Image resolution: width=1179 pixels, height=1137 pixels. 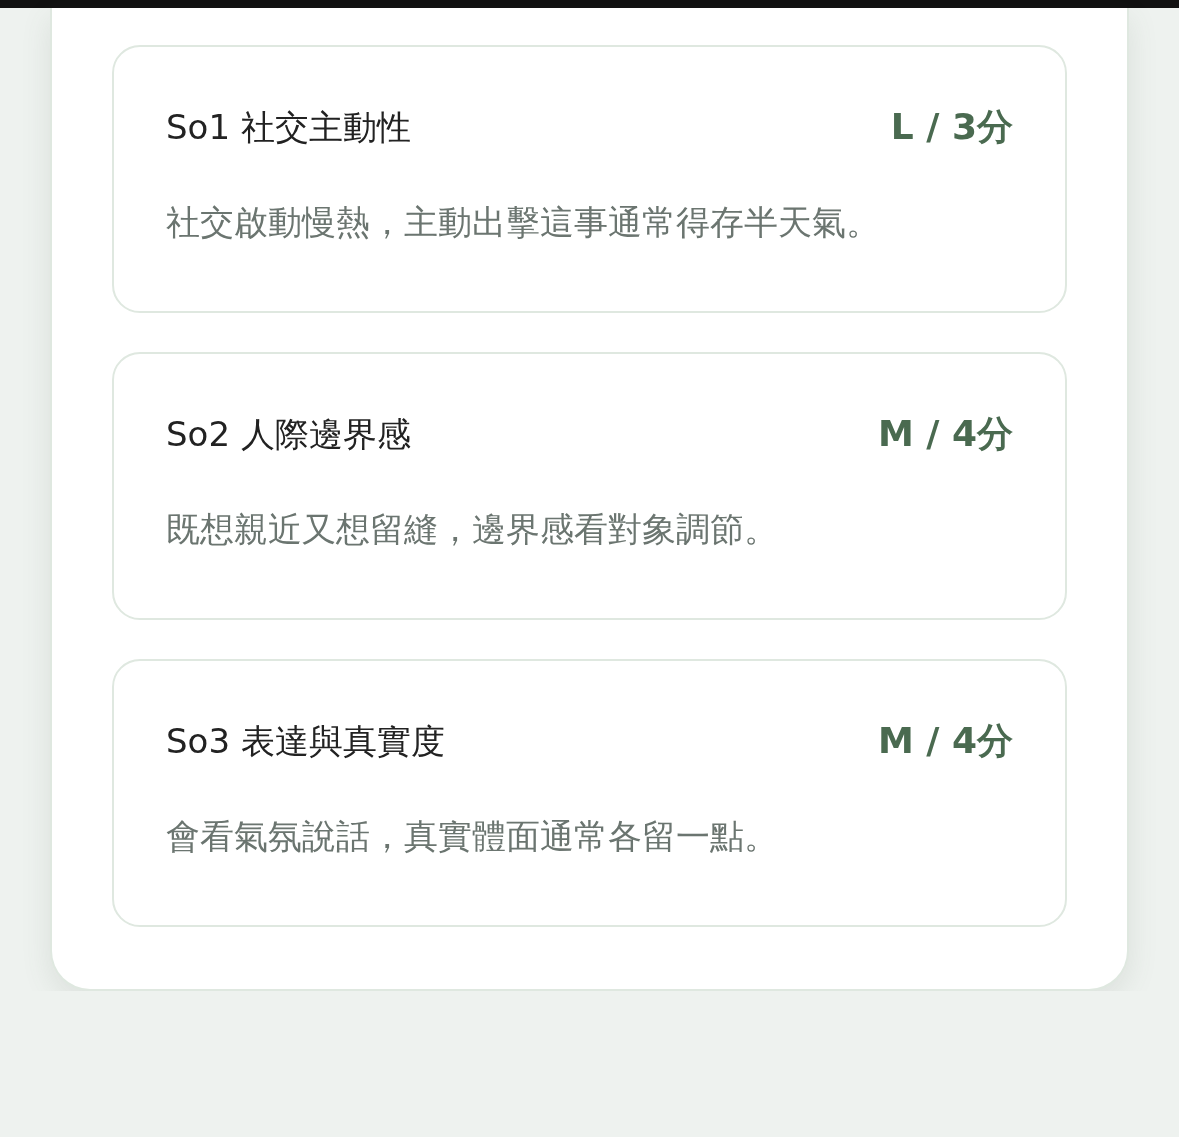 What do you see at coordinates (305, 741) in the screenshot?
I see `trait-title: So3 表達與真實度` at bounding box center [305, 741].